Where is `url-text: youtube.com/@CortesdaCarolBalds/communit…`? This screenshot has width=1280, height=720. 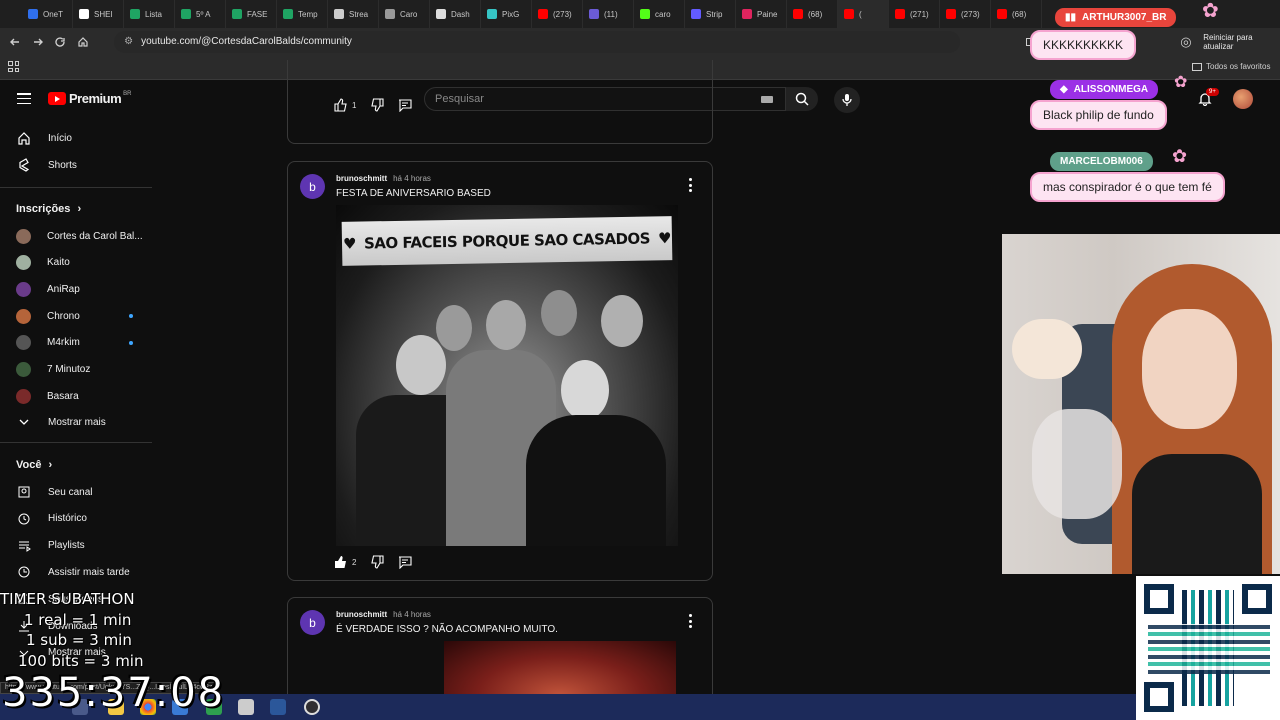 url-text: youtube.com/@CortesdaCarolBalds/communit… is located at coordinates (246, 41).